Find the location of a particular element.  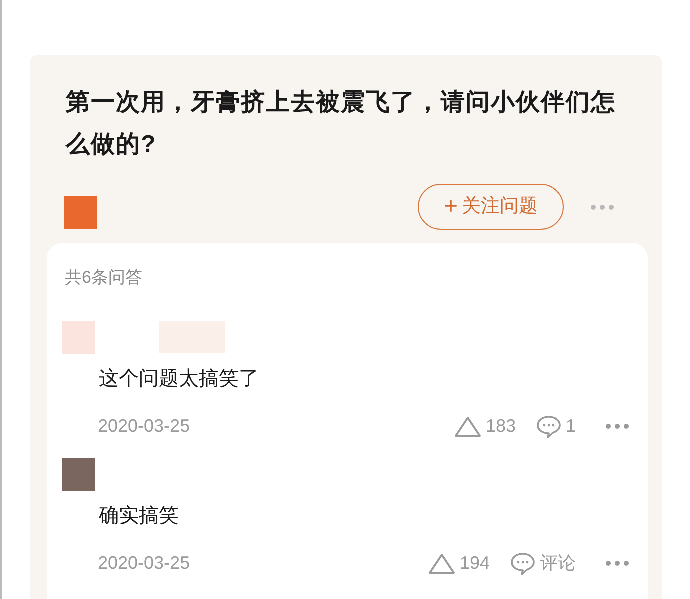

question-title: 第一次用，牙膏挤上去被震飞了，请问小伙伴们怎么做的? is located at coordinates (341, 124).